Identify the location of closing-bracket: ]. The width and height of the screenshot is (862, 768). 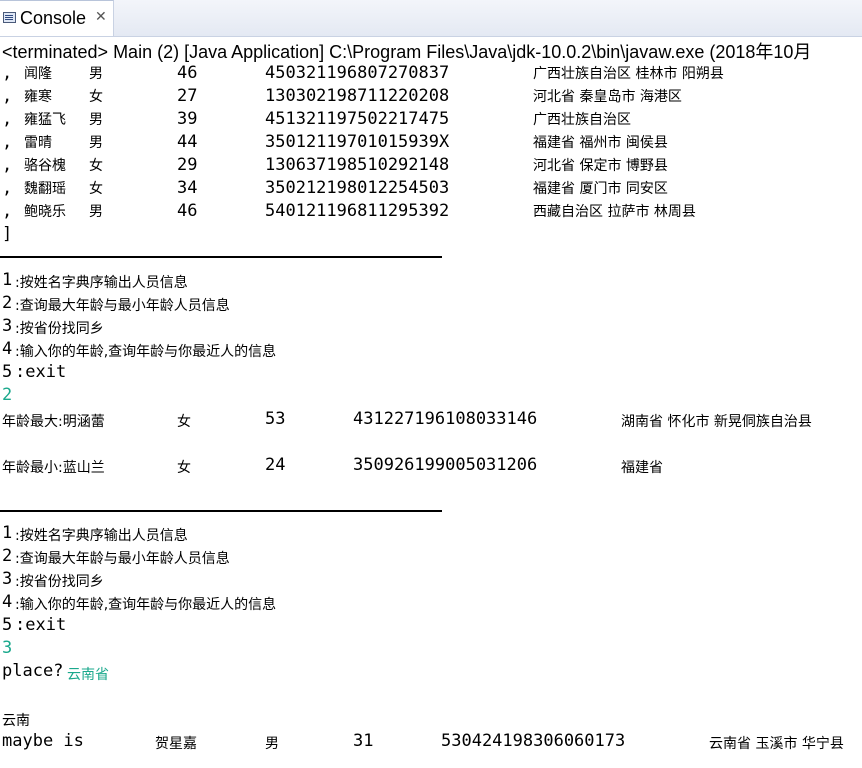
(7, 234).